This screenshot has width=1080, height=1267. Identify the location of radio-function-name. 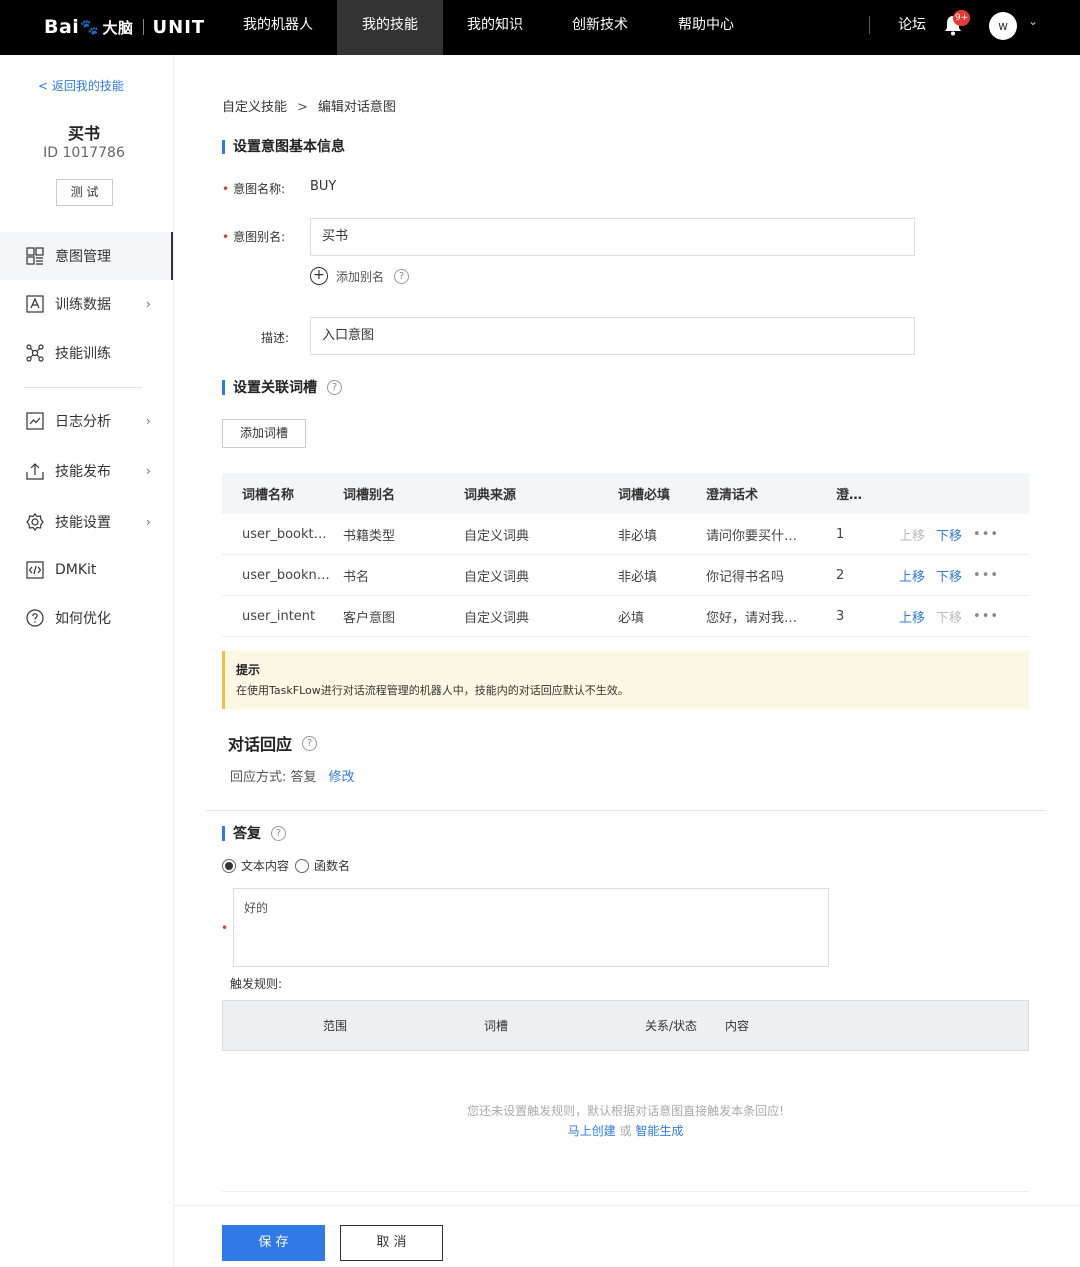
(302, 865).